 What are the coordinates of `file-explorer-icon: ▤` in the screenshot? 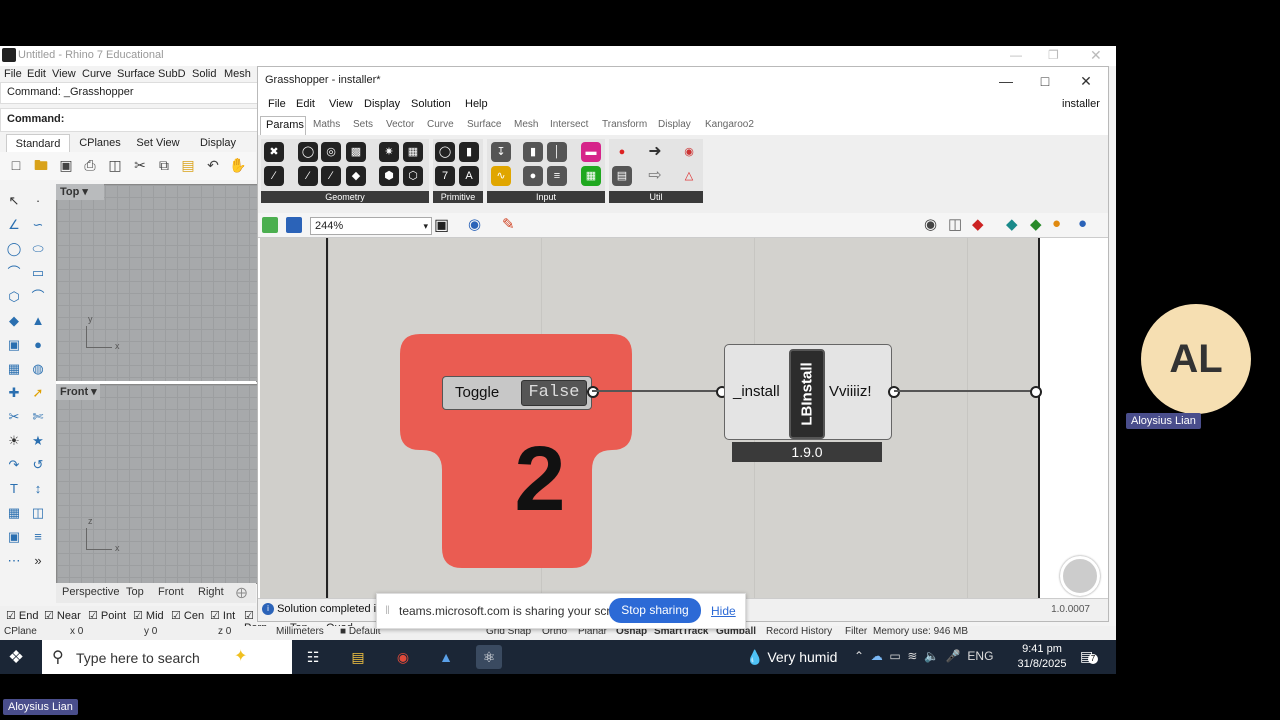 It's located at (358, 657).